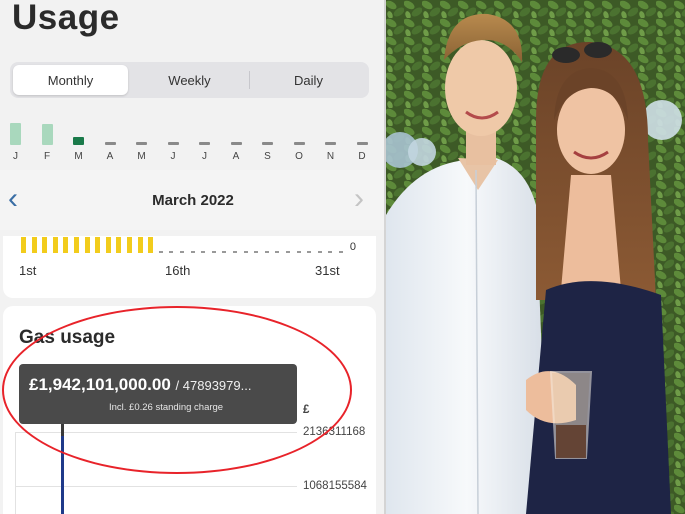 The height and width of the screenshot is (514, 685). What do you see at coordinates (299, 156) in the screenshot?
I see `month-label: O` at bounding box center [299, 156].